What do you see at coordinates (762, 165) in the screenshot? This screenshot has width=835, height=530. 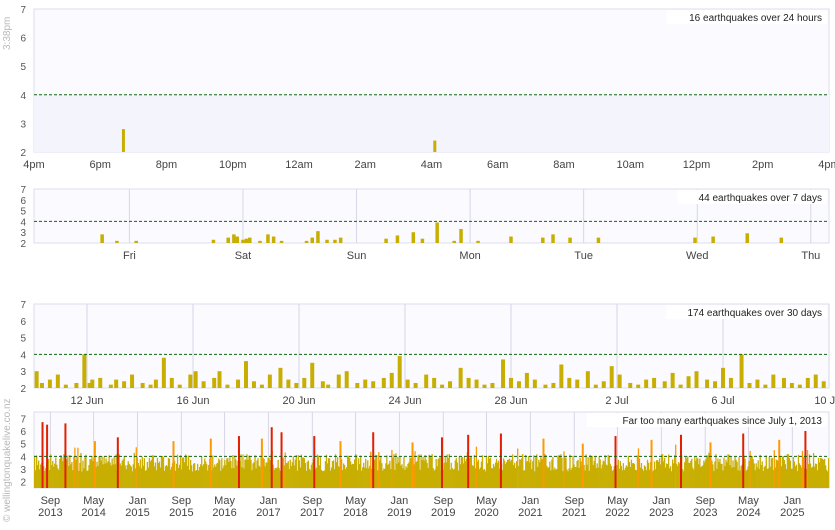 I see `x-tick-label: 2pm` at bounding box center [762, 165].